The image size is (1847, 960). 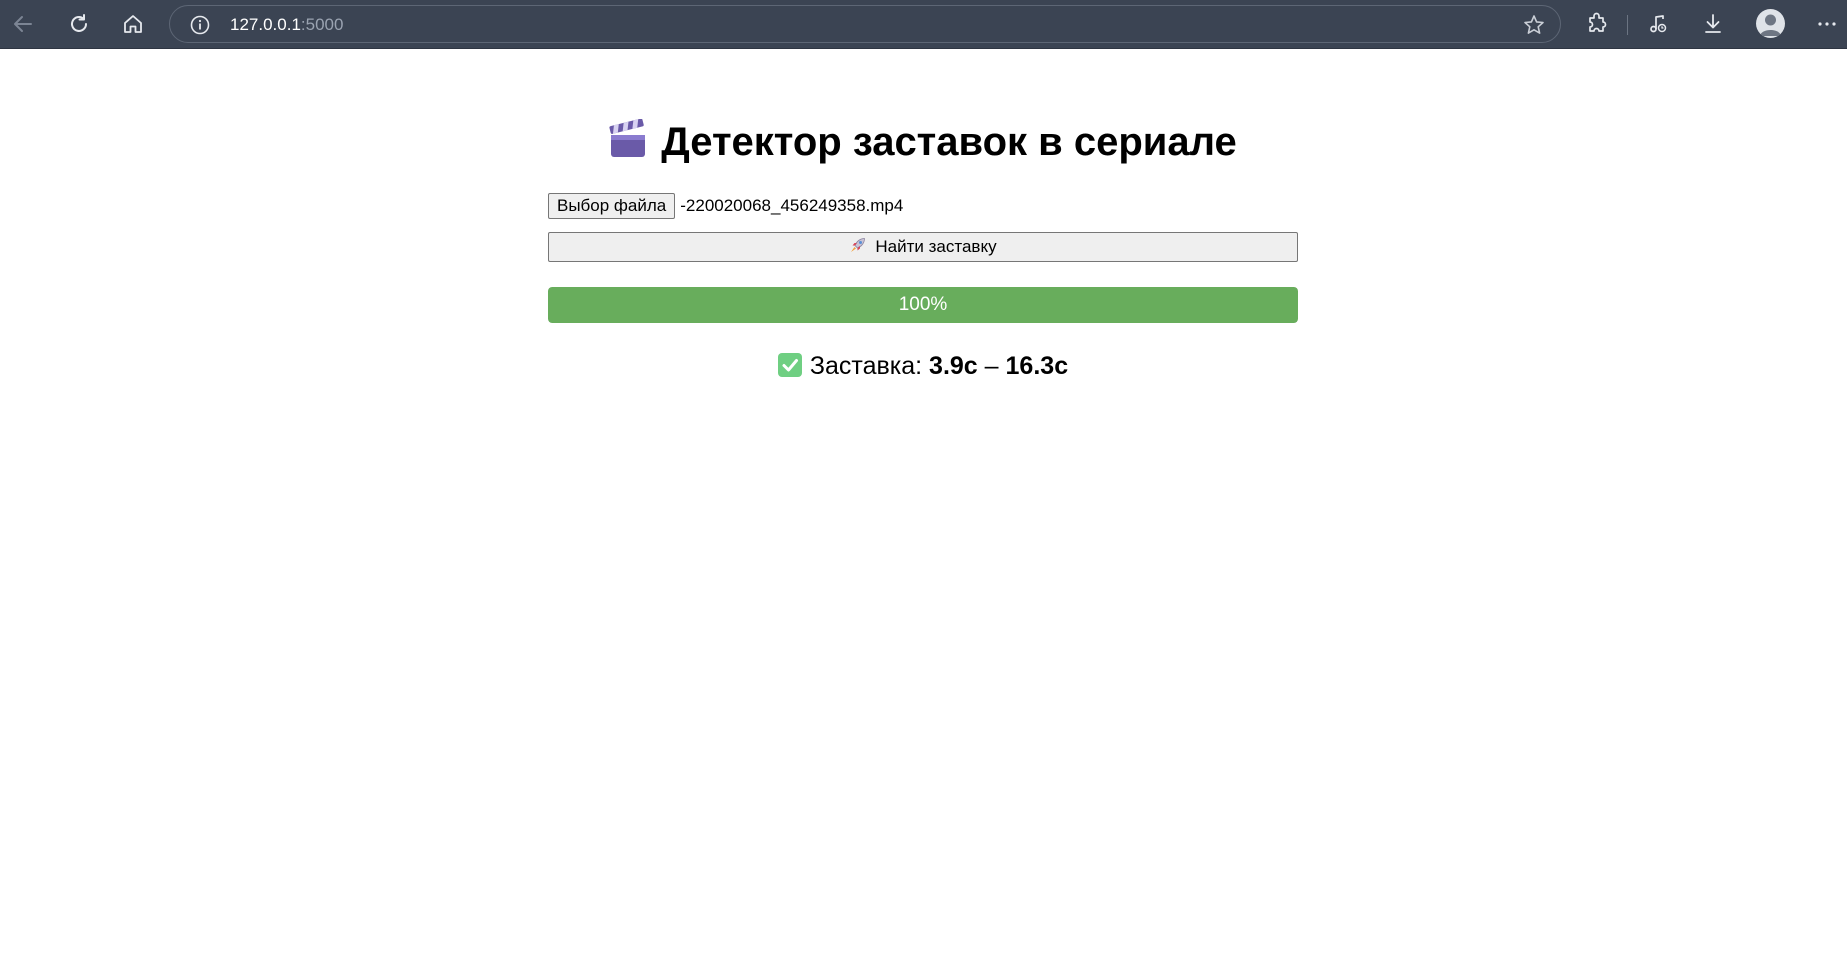 What do you see at coordinates (1534, 25) in the screenshot?
I see `star-icon` at bounding box center [1534, 25].